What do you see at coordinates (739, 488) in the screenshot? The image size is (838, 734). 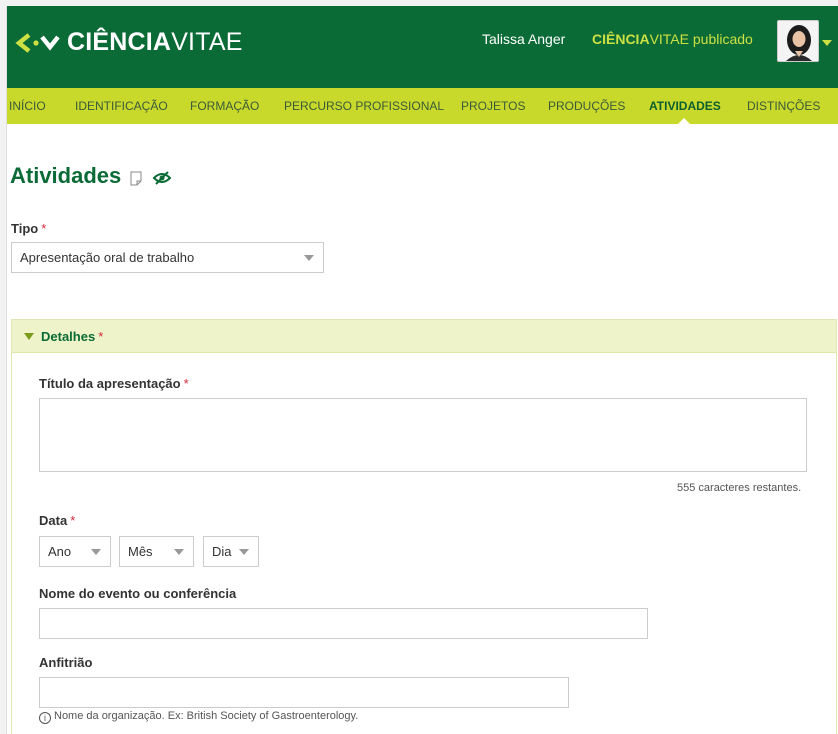 I see `chars-remaining: 555 caracteres restantes.` at bounding box center [739, 488].